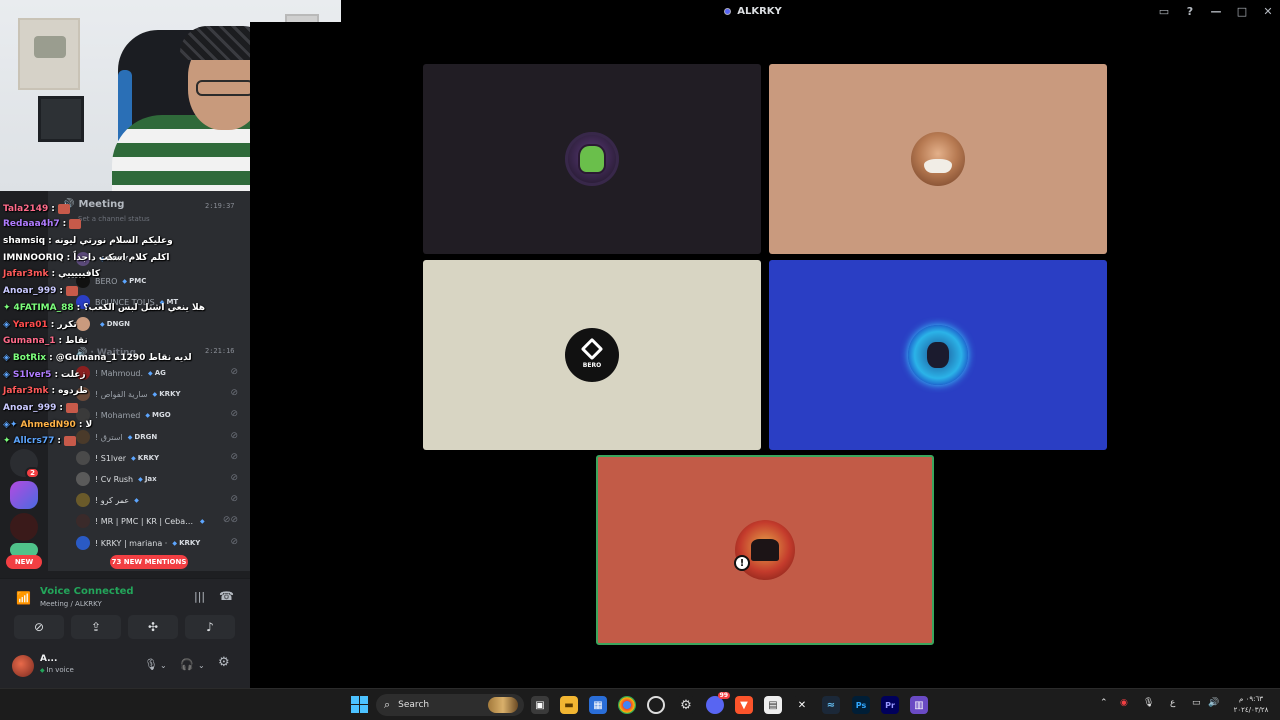 The height and width of the screenshot is (720, 1280). I want to click on member-tag: DRGN, so click(142, 437).